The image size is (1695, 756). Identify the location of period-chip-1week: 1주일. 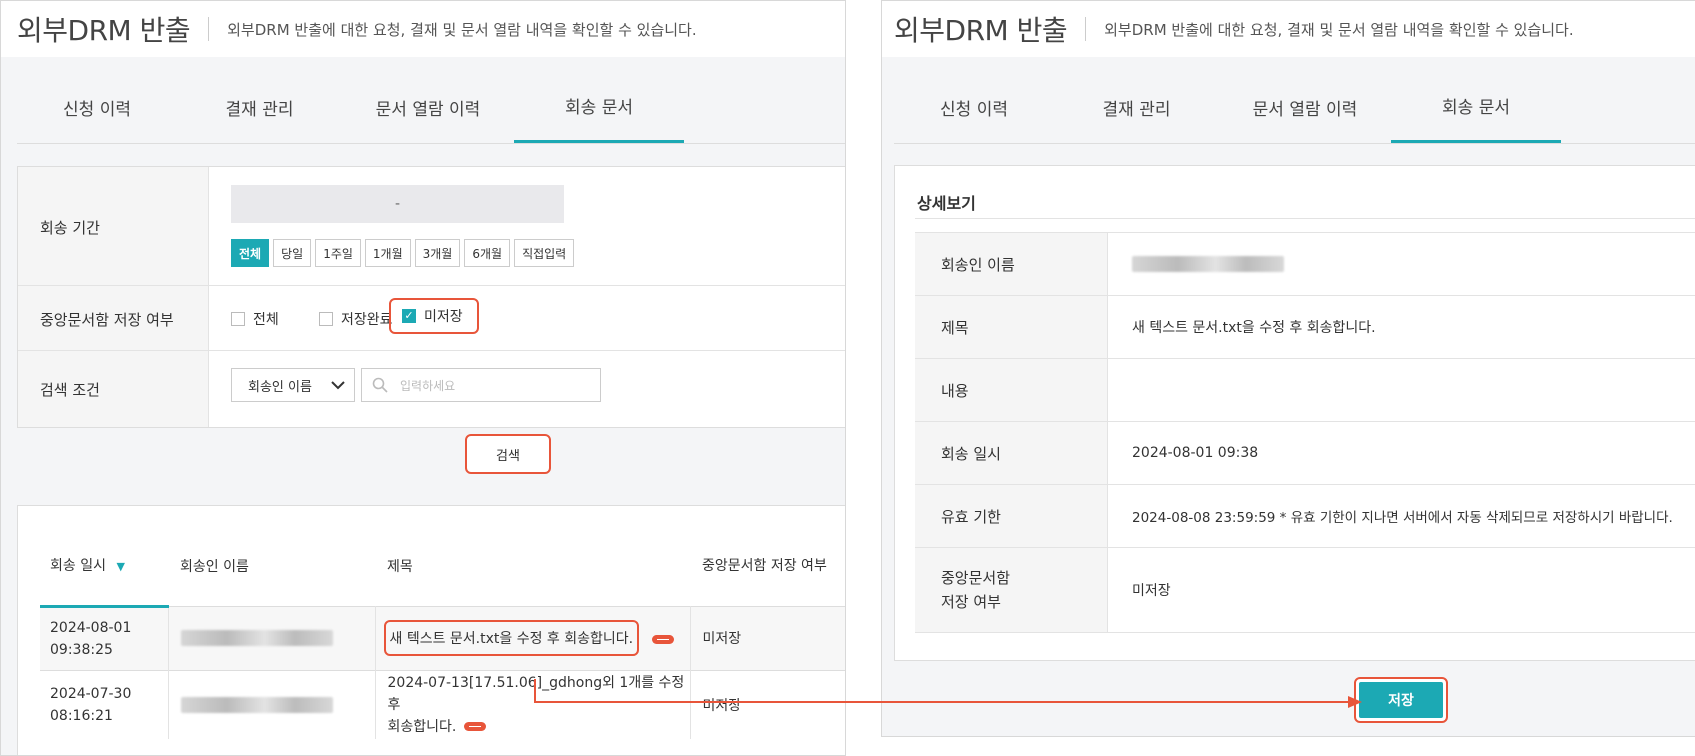
(338, 253).